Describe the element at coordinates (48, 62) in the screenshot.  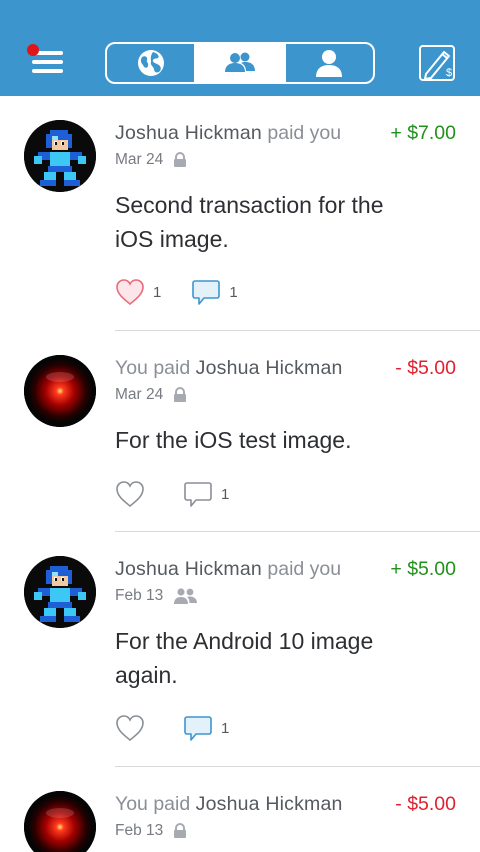
I see `menu-button` at that location.